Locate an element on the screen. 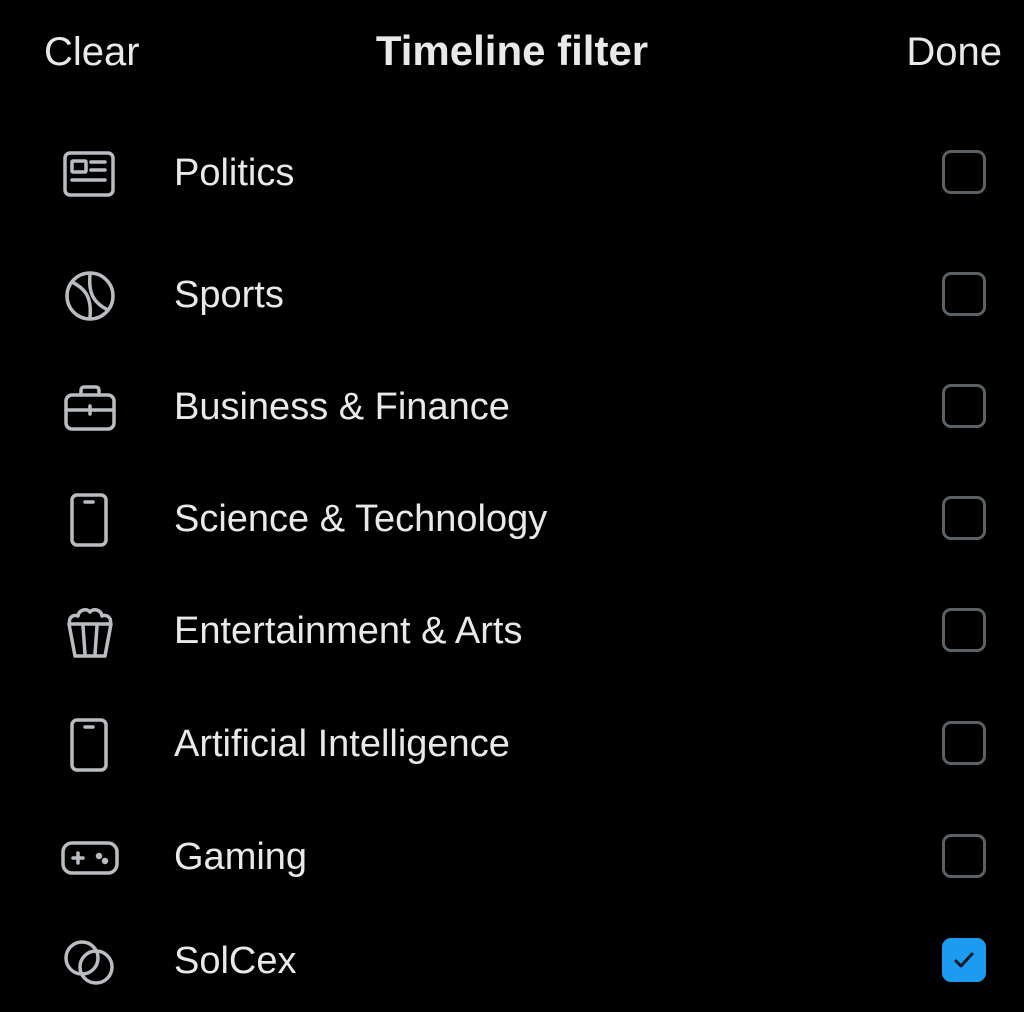 The width and height of the screenshot is (1024, 1012). filter-label: Entertainment & Arts is located at coordinates (348, 631).